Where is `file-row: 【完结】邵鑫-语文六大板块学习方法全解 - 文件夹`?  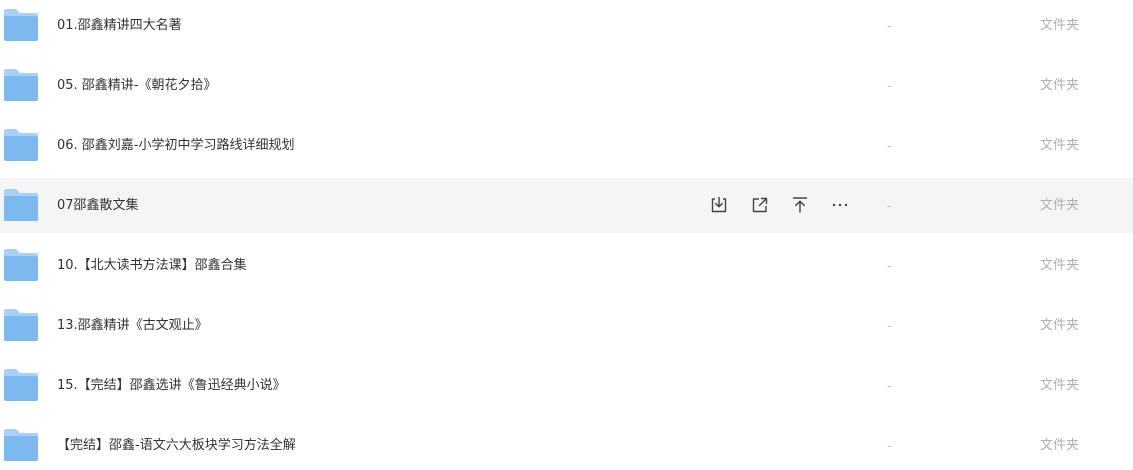 file-row: 【完结】邵鑫-语文六大板块学习方法全解 - 文件夹 is located at coordinates (566, 444).